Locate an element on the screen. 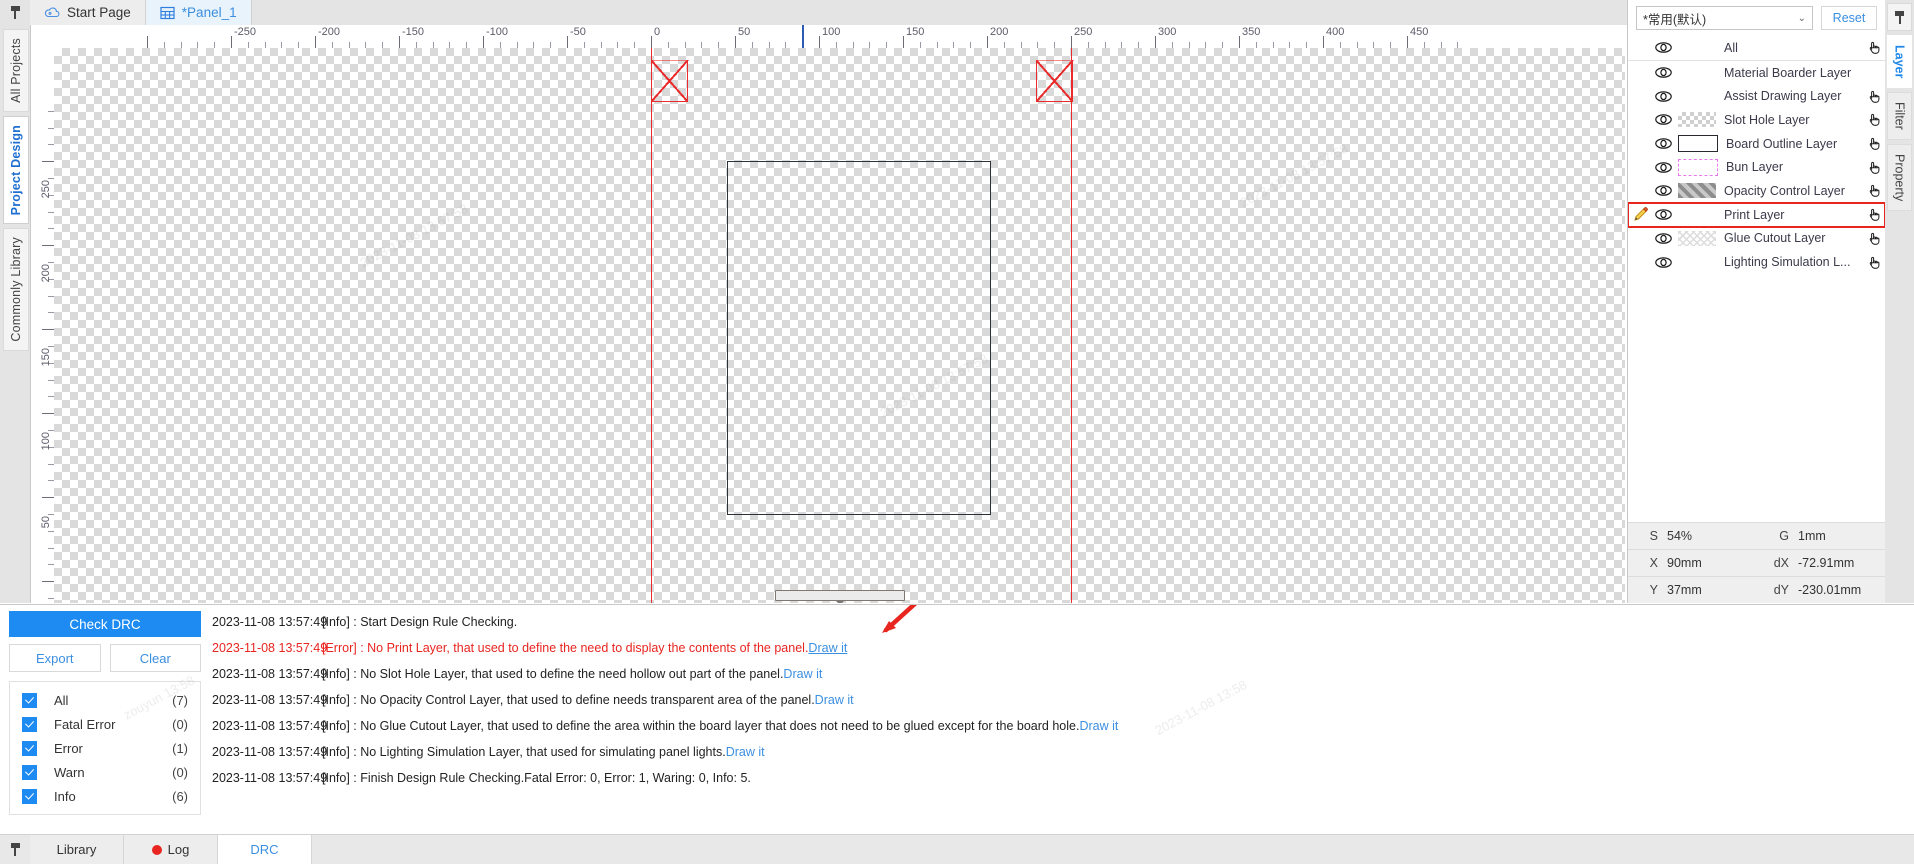 The width and height of the screenshot is (1914, 864). drc-filter-fatal-error: Fatal Error (0) is located at coordinates (105, 724).